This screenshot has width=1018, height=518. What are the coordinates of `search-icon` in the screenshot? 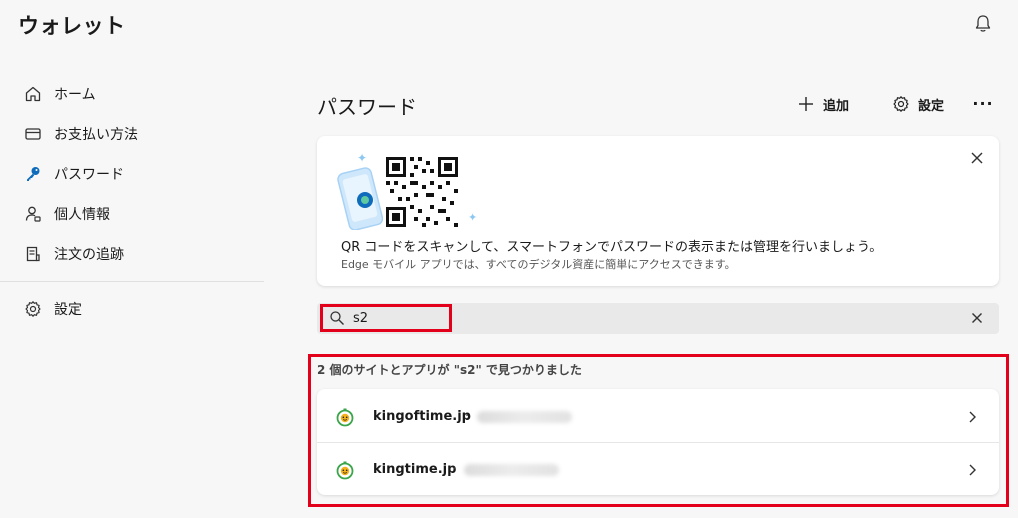 It's located at (337, 318).